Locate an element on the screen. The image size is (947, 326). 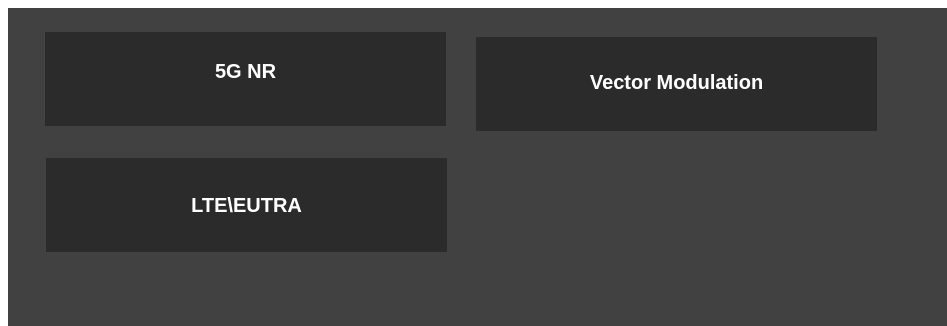
lte-eutra-button-label: LTE\EUTRA is located at coordinates (246, 205).